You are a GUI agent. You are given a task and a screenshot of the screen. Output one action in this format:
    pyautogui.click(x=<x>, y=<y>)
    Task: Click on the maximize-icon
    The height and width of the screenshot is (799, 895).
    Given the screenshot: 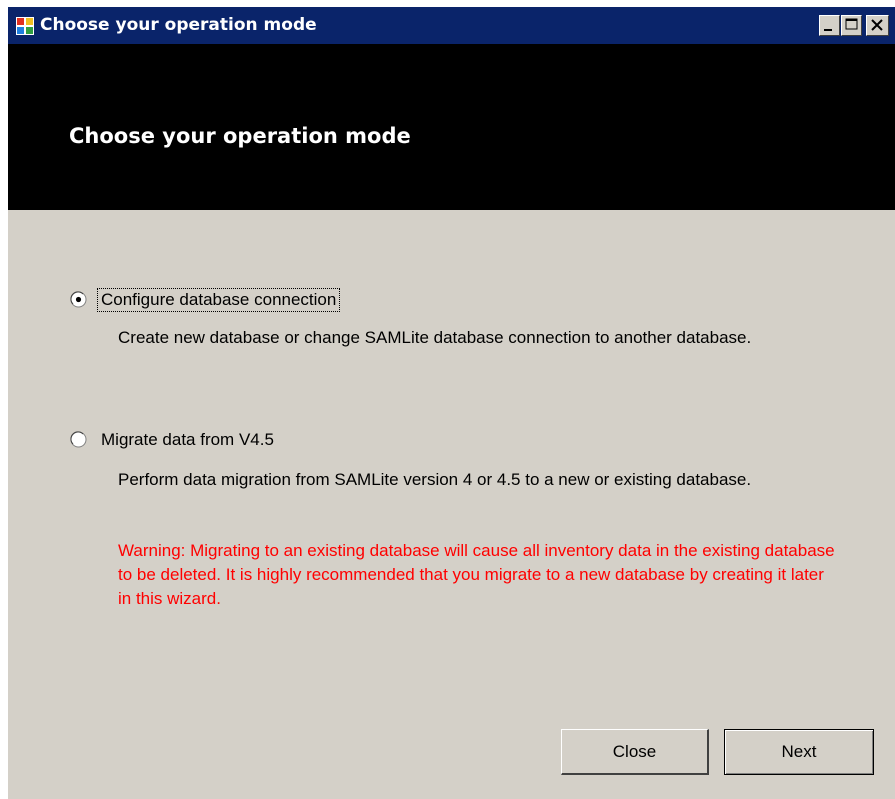 What is the action you would take?
    pyautogui.click(x=851, y=24)
    